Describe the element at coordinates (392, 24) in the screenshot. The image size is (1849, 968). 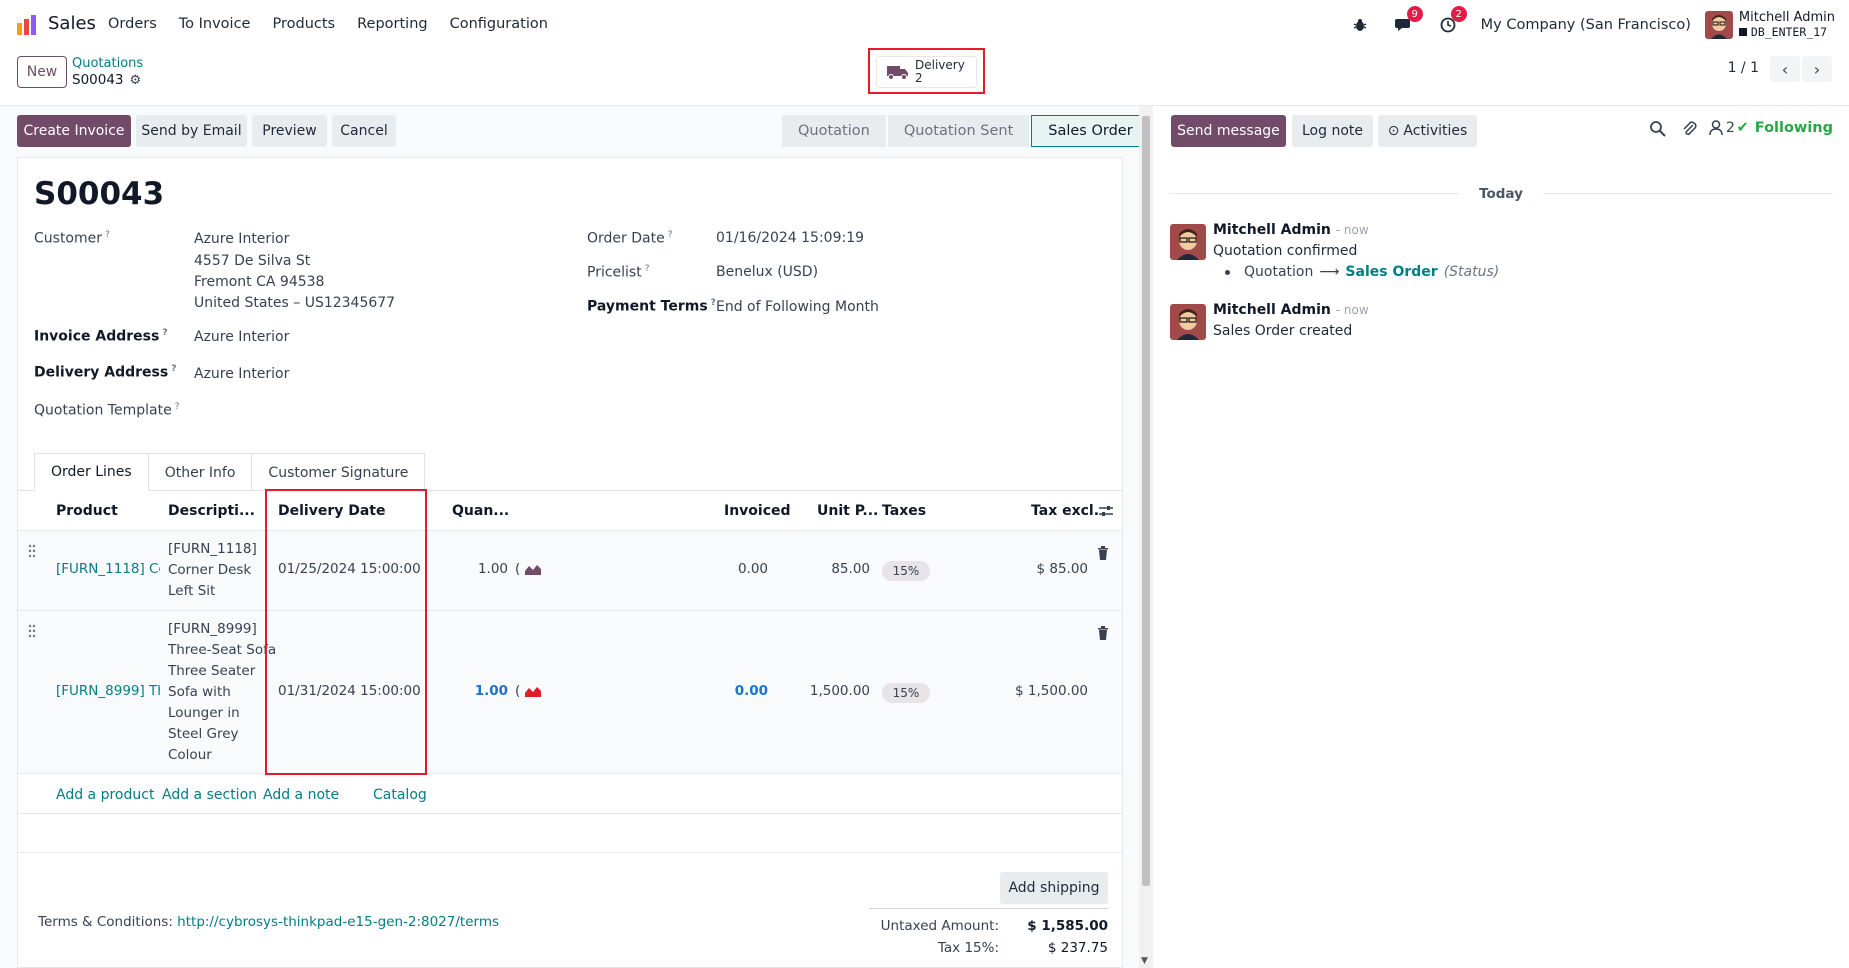
I see `menu-reporting: Reporting` at that location.